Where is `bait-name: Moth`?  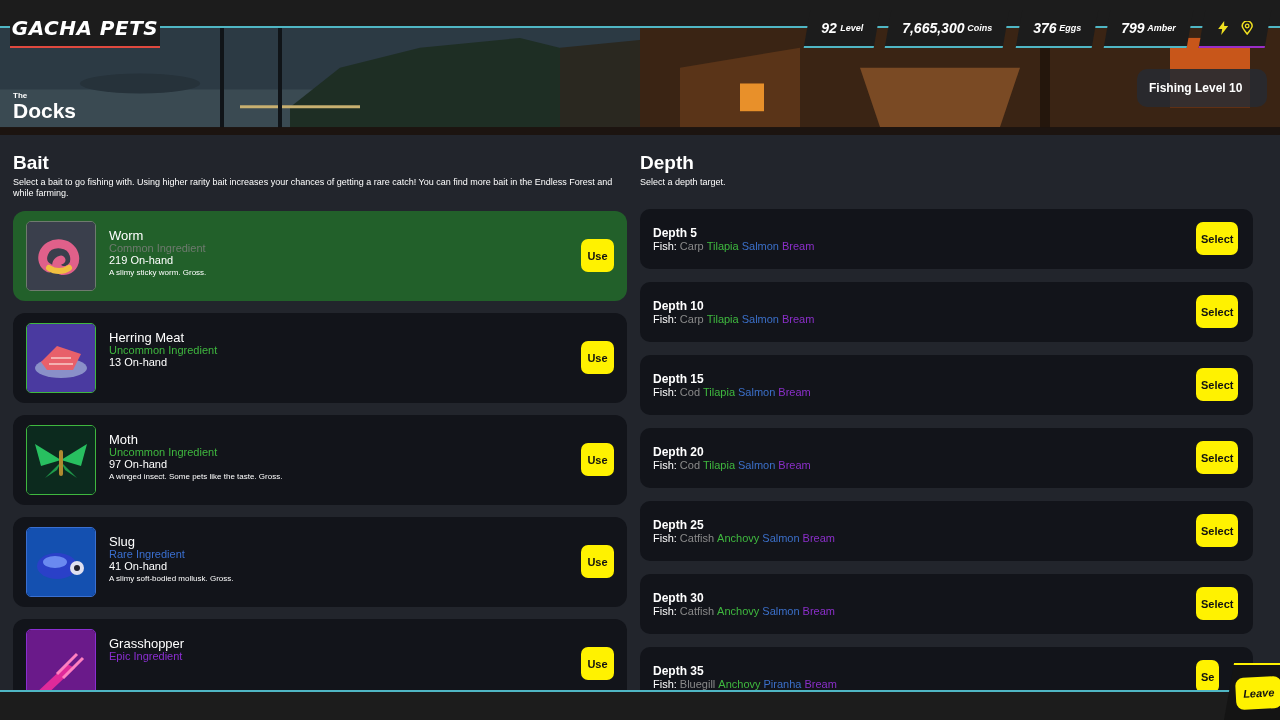 bait-name: Moth is located at coordinates (124, 439).